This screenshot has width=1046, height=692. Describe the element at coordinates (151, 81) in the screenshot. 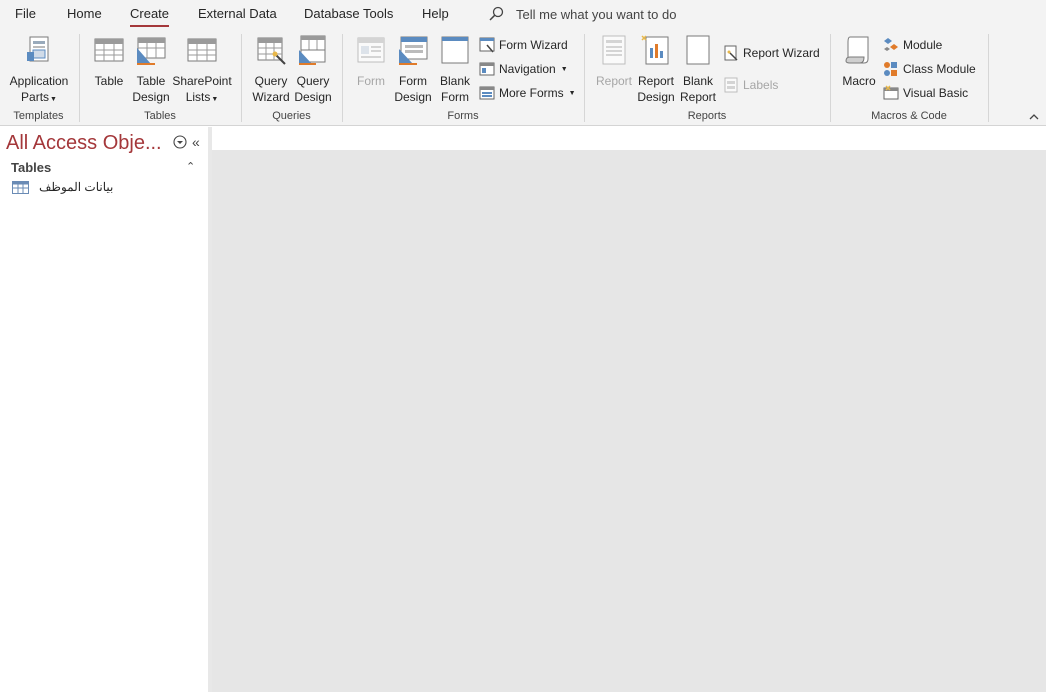

I see `table-design-label-1: Table` at that location.